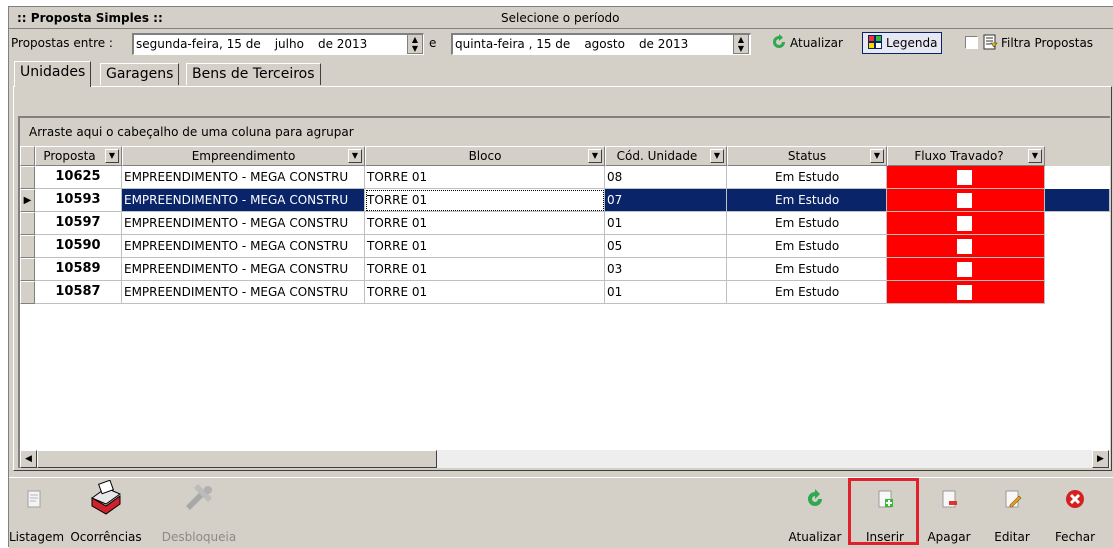 Image resolution: width=1113 pixels, height=548 pixels. I want to click on ocorrencias-button: Ocorrências, so click(106, 513).